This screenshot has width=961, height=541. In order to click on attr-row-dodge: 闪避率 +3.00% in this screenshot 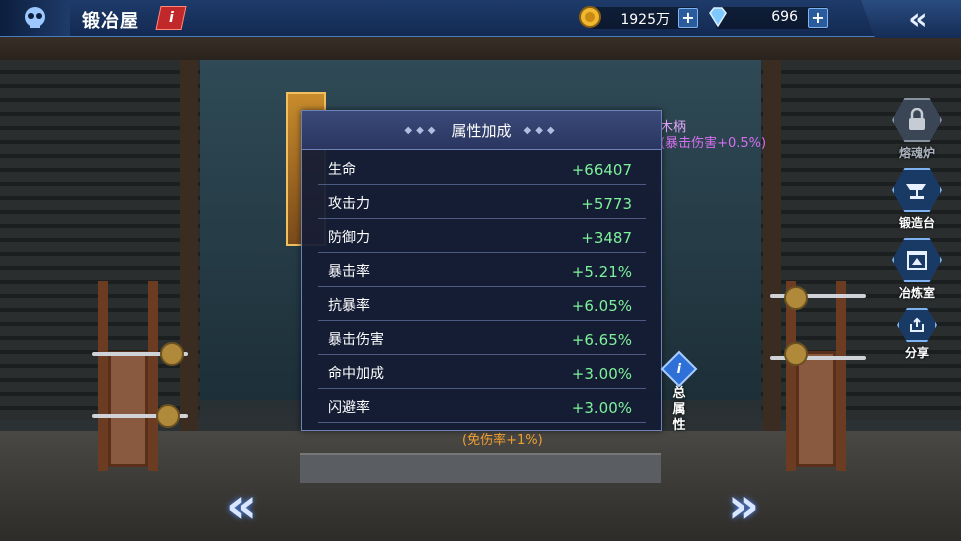, I will do `click(482, 406)`.